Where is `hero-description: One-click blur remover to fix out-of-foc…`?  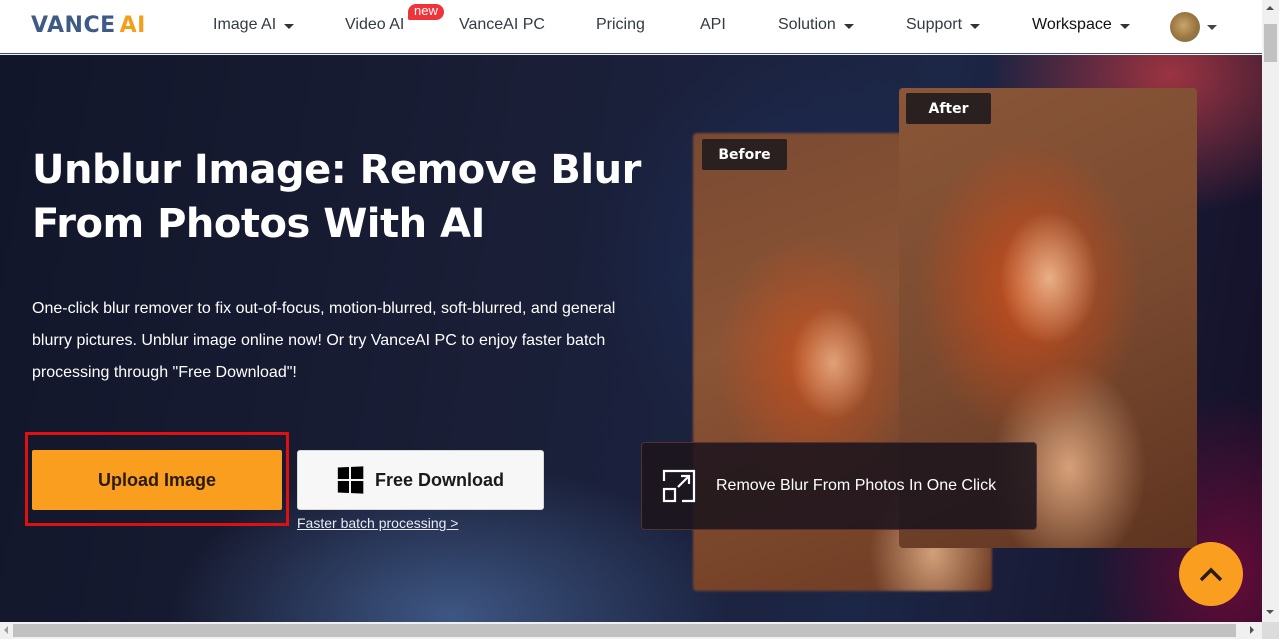 hero-description: One-click blur remover to fix out-of-foc… is located at coordinates (324, 340).